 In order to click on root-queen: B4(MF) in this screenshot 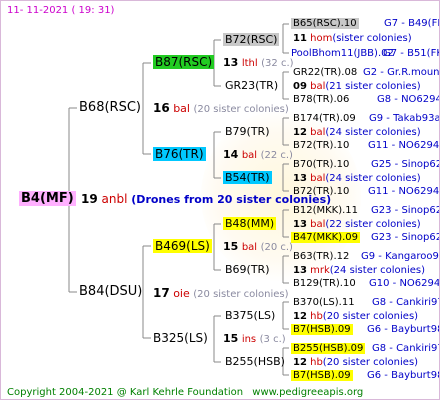, I will do `click(47, 199)`.